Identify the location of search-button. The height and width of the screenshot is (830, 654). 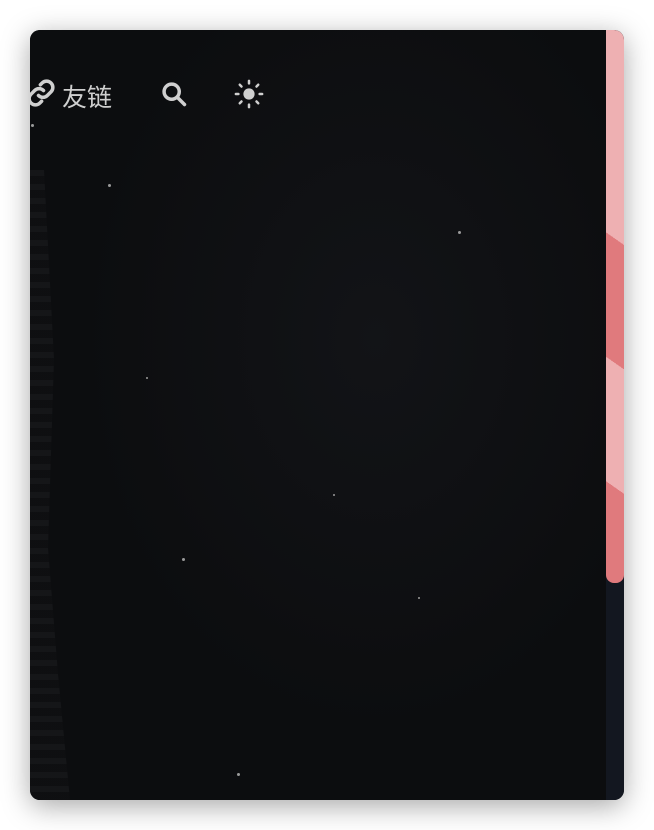
(174, 96).